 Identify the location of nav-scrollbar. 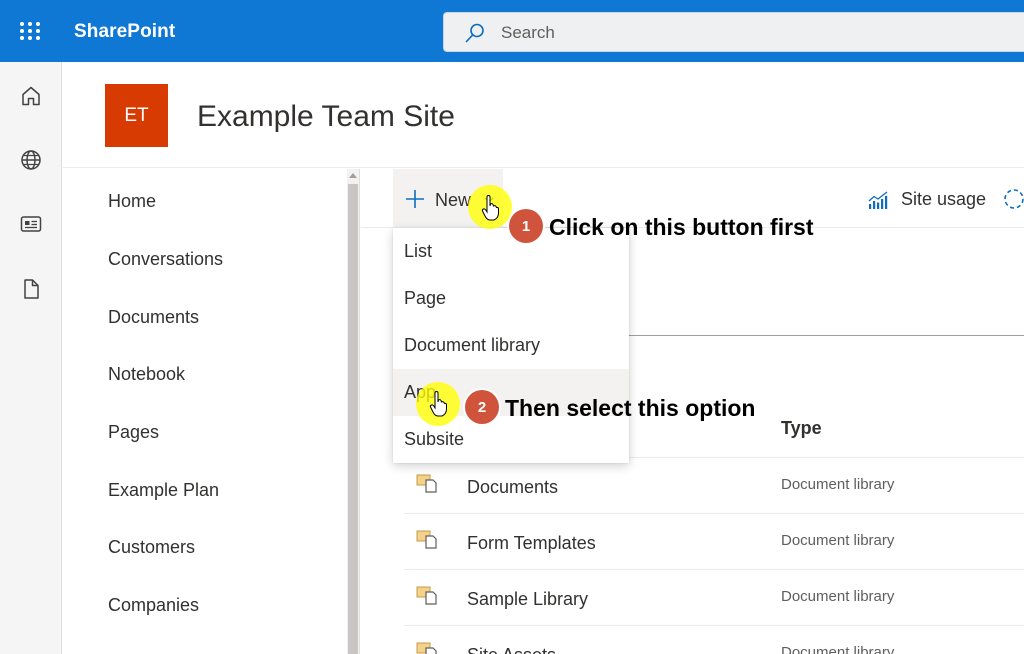
(353, 411).